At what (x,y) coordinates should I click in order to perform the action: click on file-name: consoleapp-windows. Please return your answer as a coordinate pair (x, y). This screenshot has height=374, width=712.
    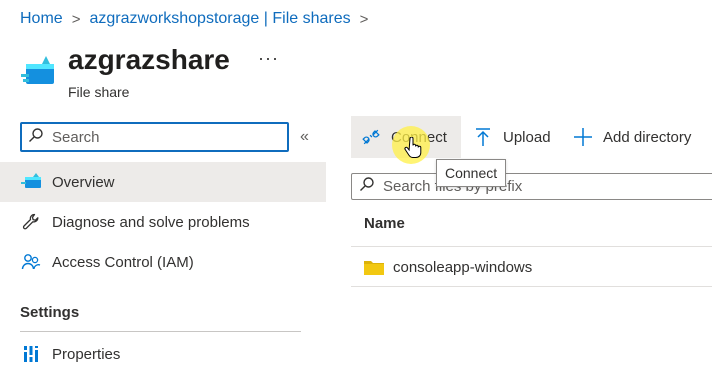
    Looking at the image, I should click on (462, 267).